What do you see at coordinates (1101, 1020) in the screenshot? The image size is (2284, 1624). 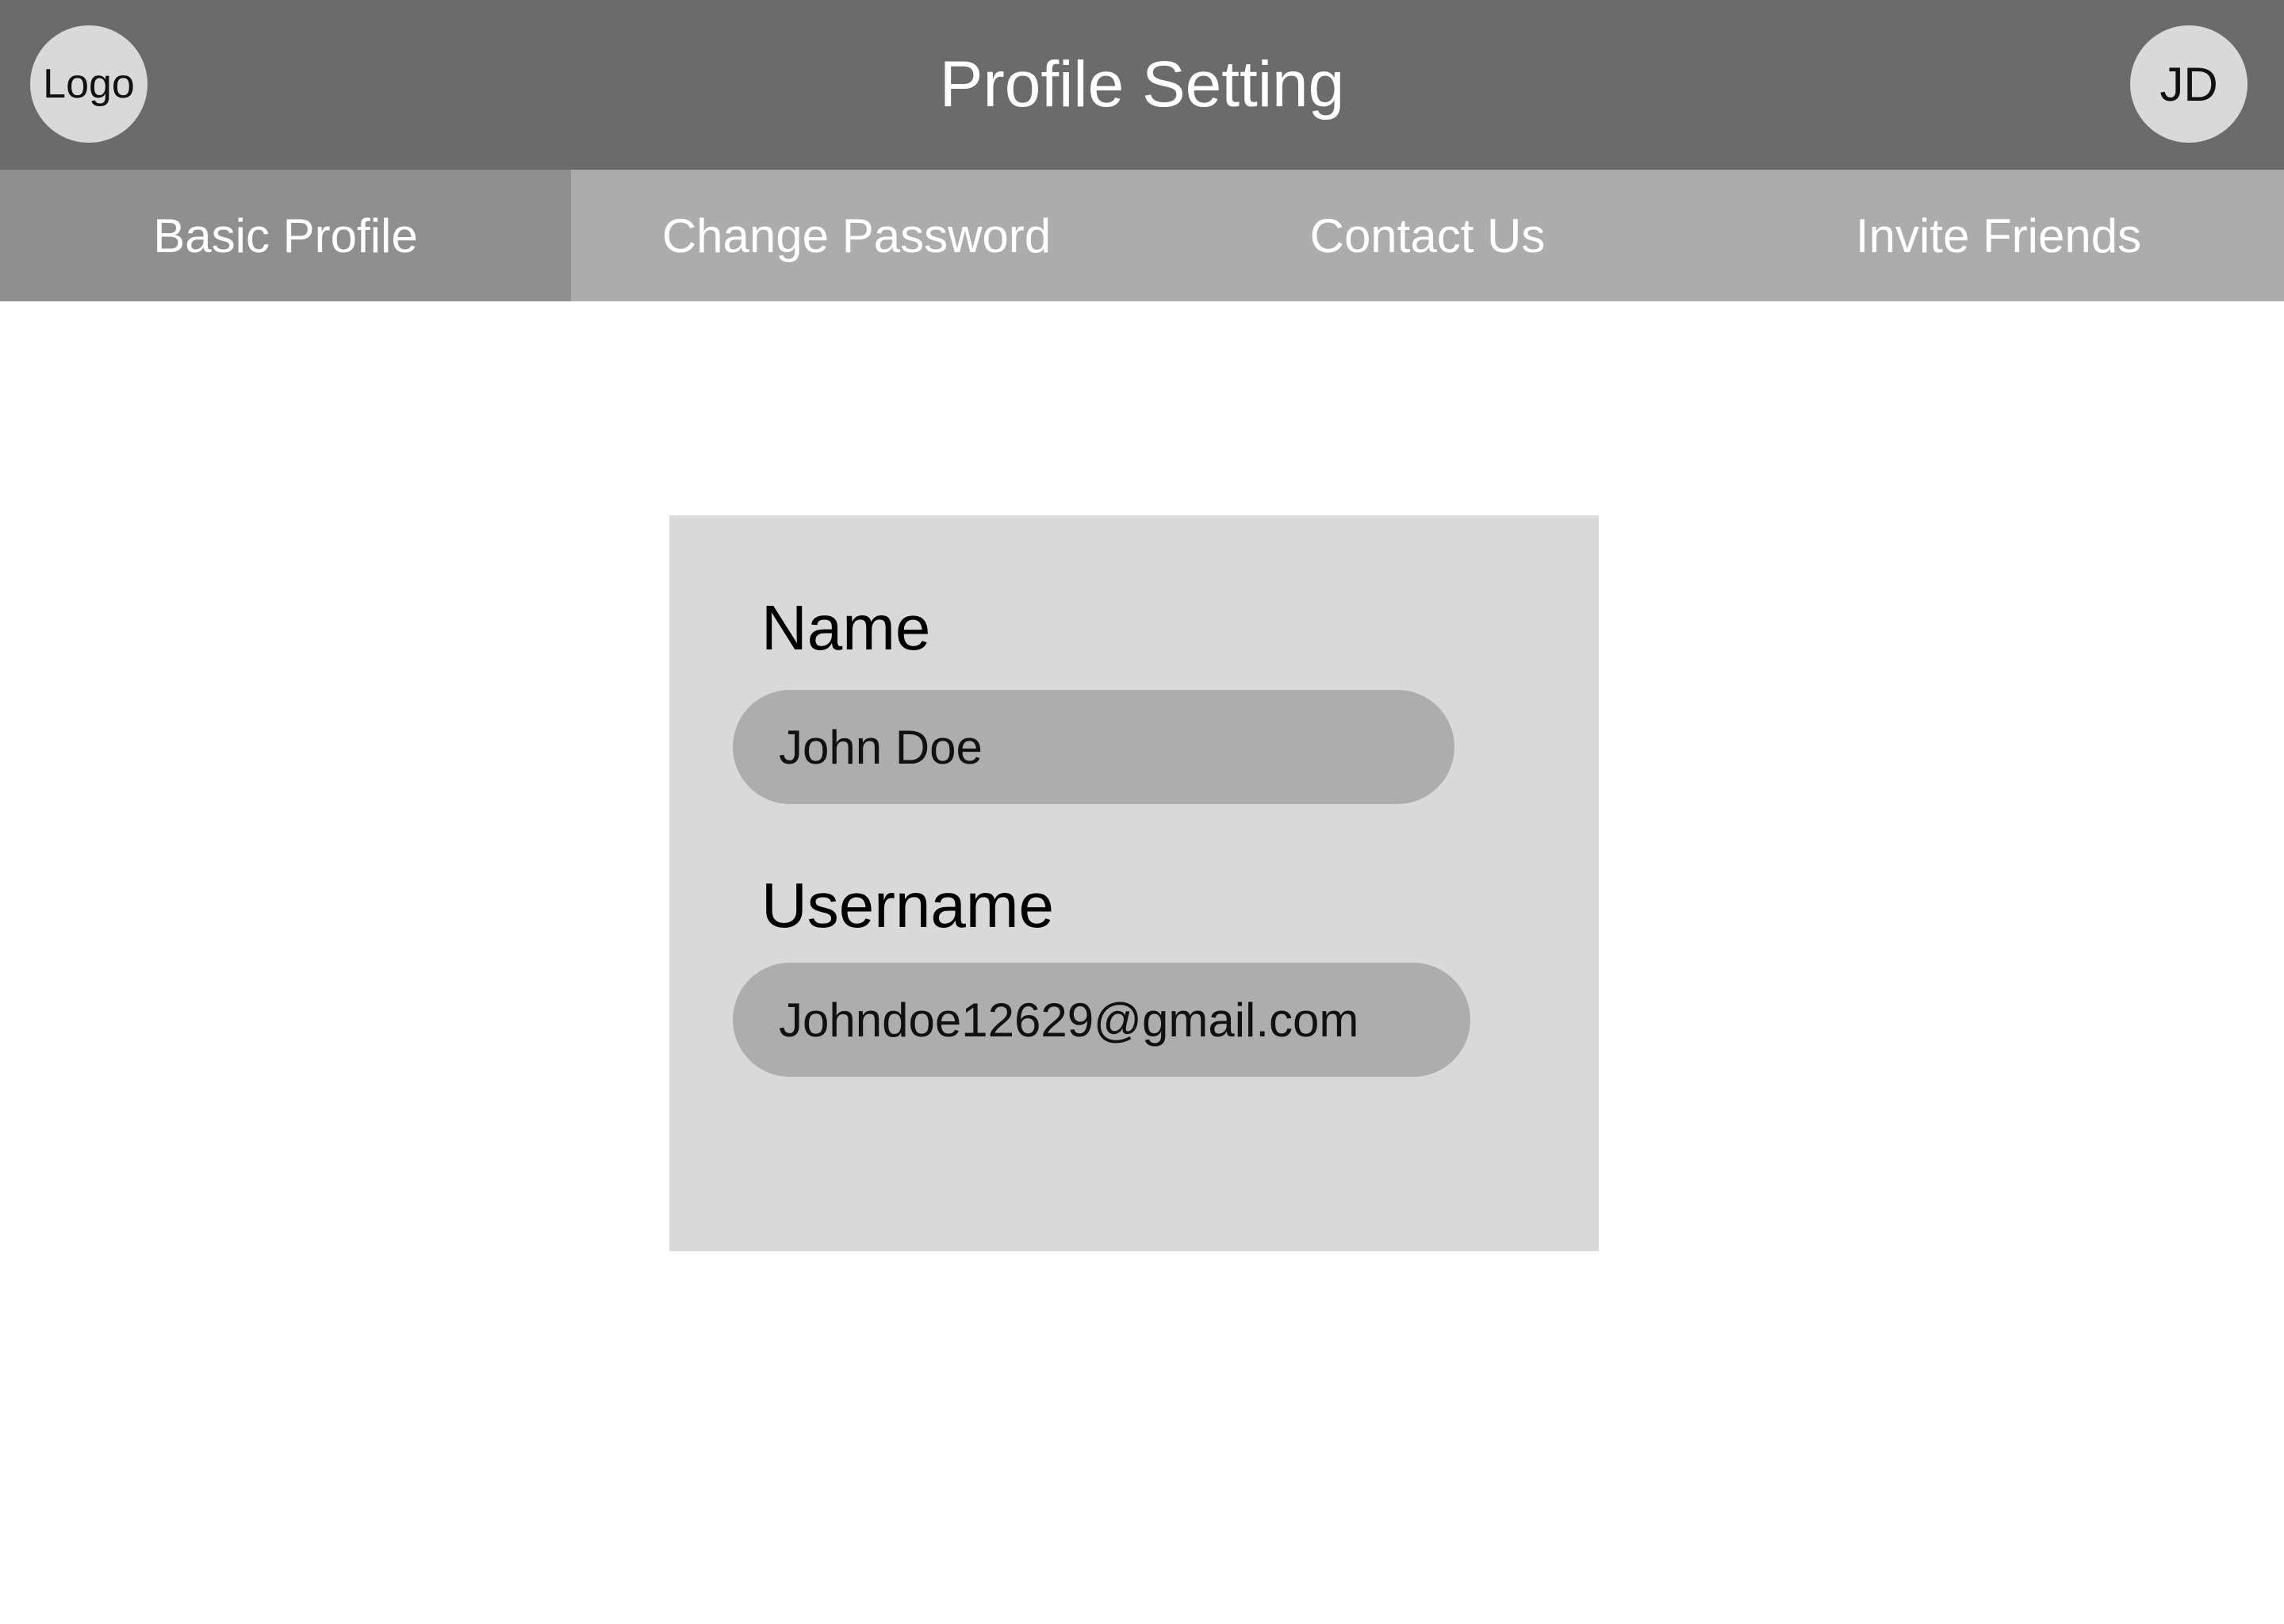 I see `username-field` at bounding box center [1101, 1020].